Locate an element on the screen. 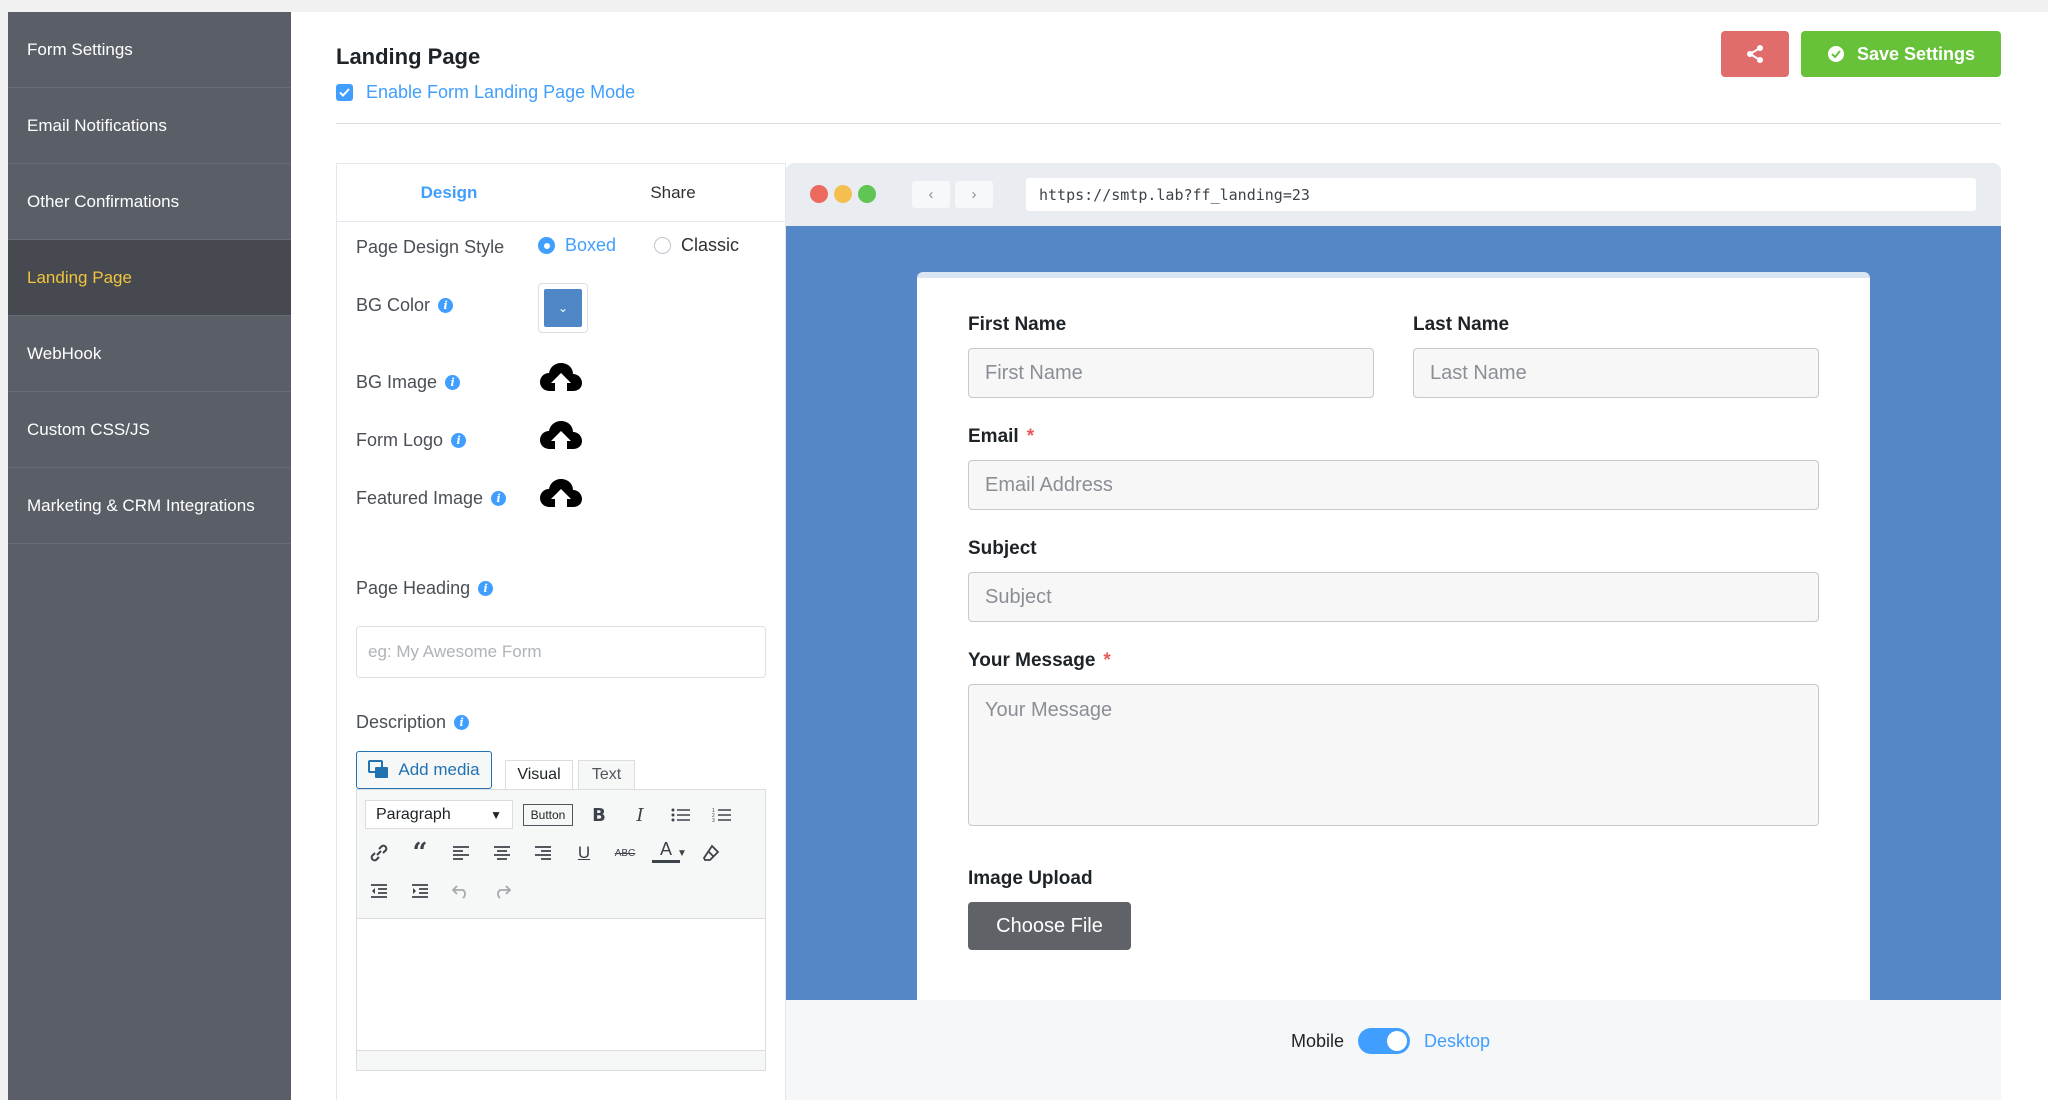  first-name-input: First Name is located at coordinates (1171, 373).